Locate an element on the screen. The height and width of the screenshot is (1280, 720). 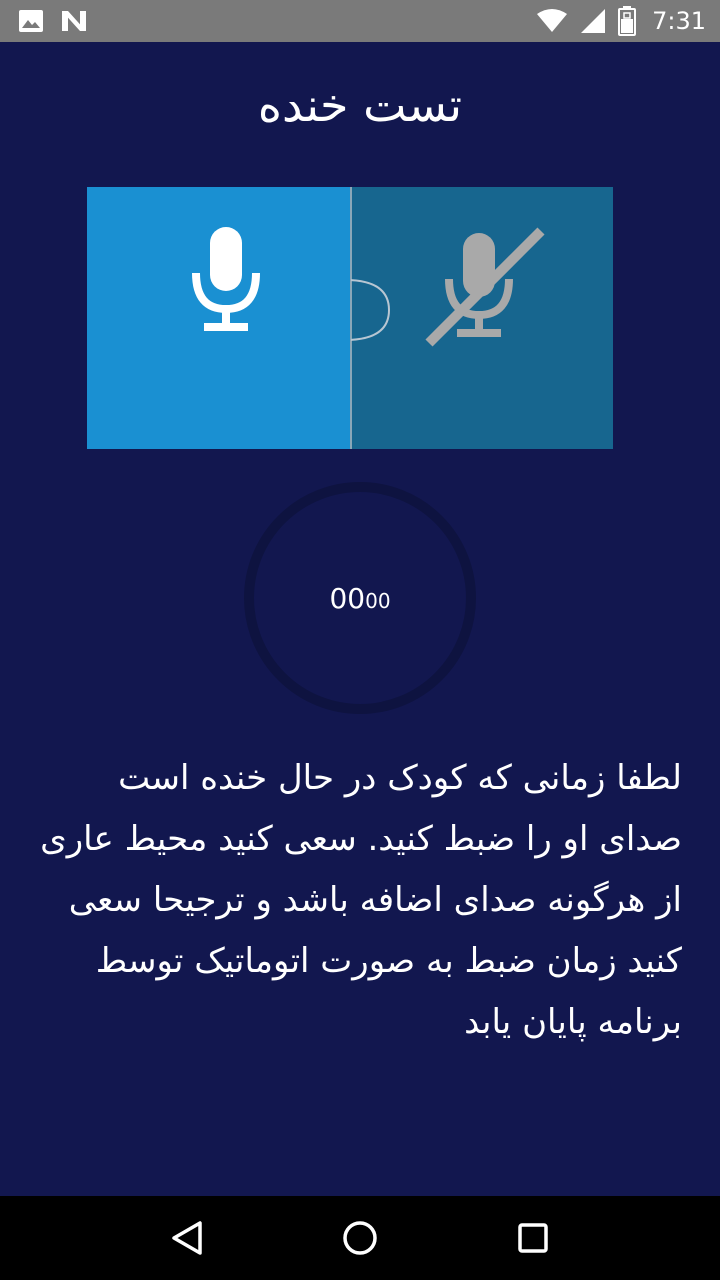
recents-icon is located at coordinates (533, 1238).